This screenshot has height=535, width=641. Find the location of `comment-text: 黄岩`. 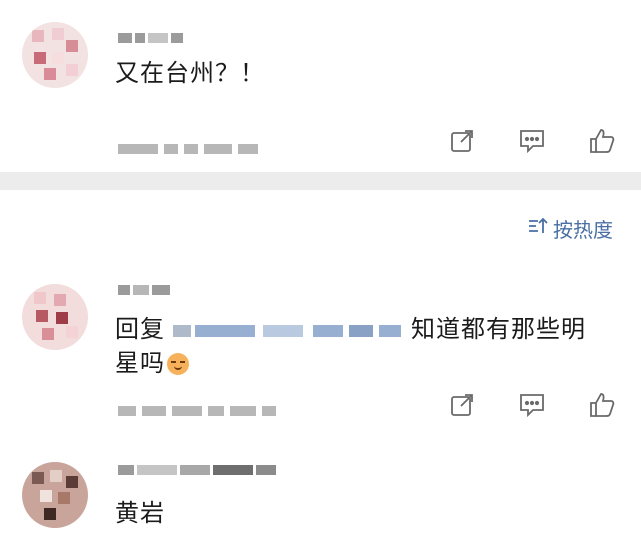

comment-text: 黄岩 is located at coordinates (140, 513).